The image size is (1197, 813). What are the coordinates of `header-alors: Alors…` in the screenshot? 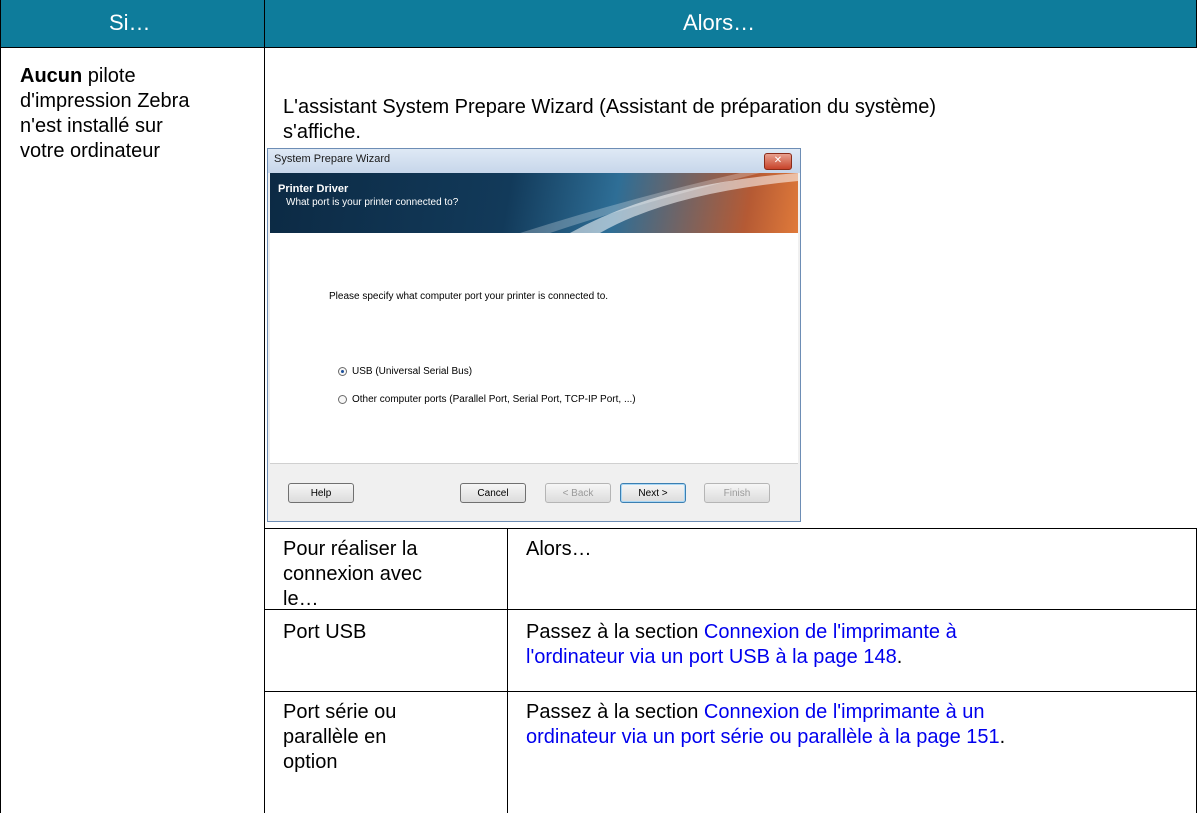 It's located at (719, 22).